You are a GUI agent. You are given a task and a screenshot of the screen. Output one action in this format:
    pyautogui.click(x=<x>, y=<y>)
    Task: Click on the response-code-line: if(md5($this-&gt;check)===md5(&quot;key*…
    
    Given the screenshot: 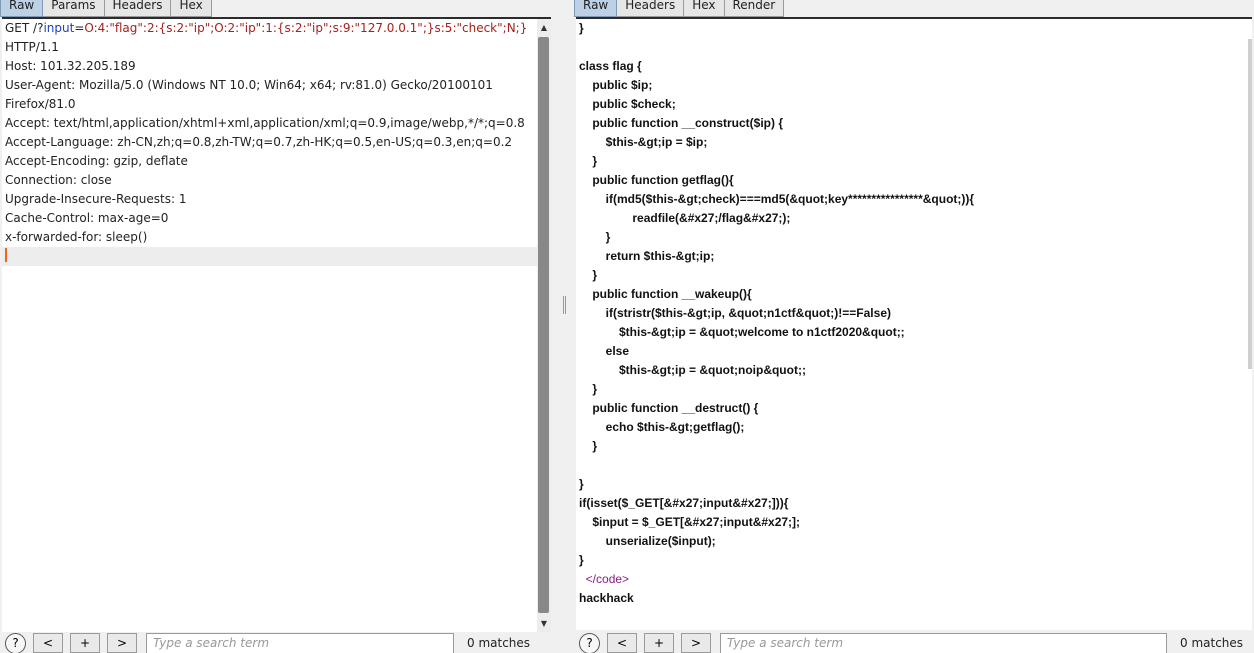 What is the action you would take?
    pyautogui.click(x=777, y=199)
    